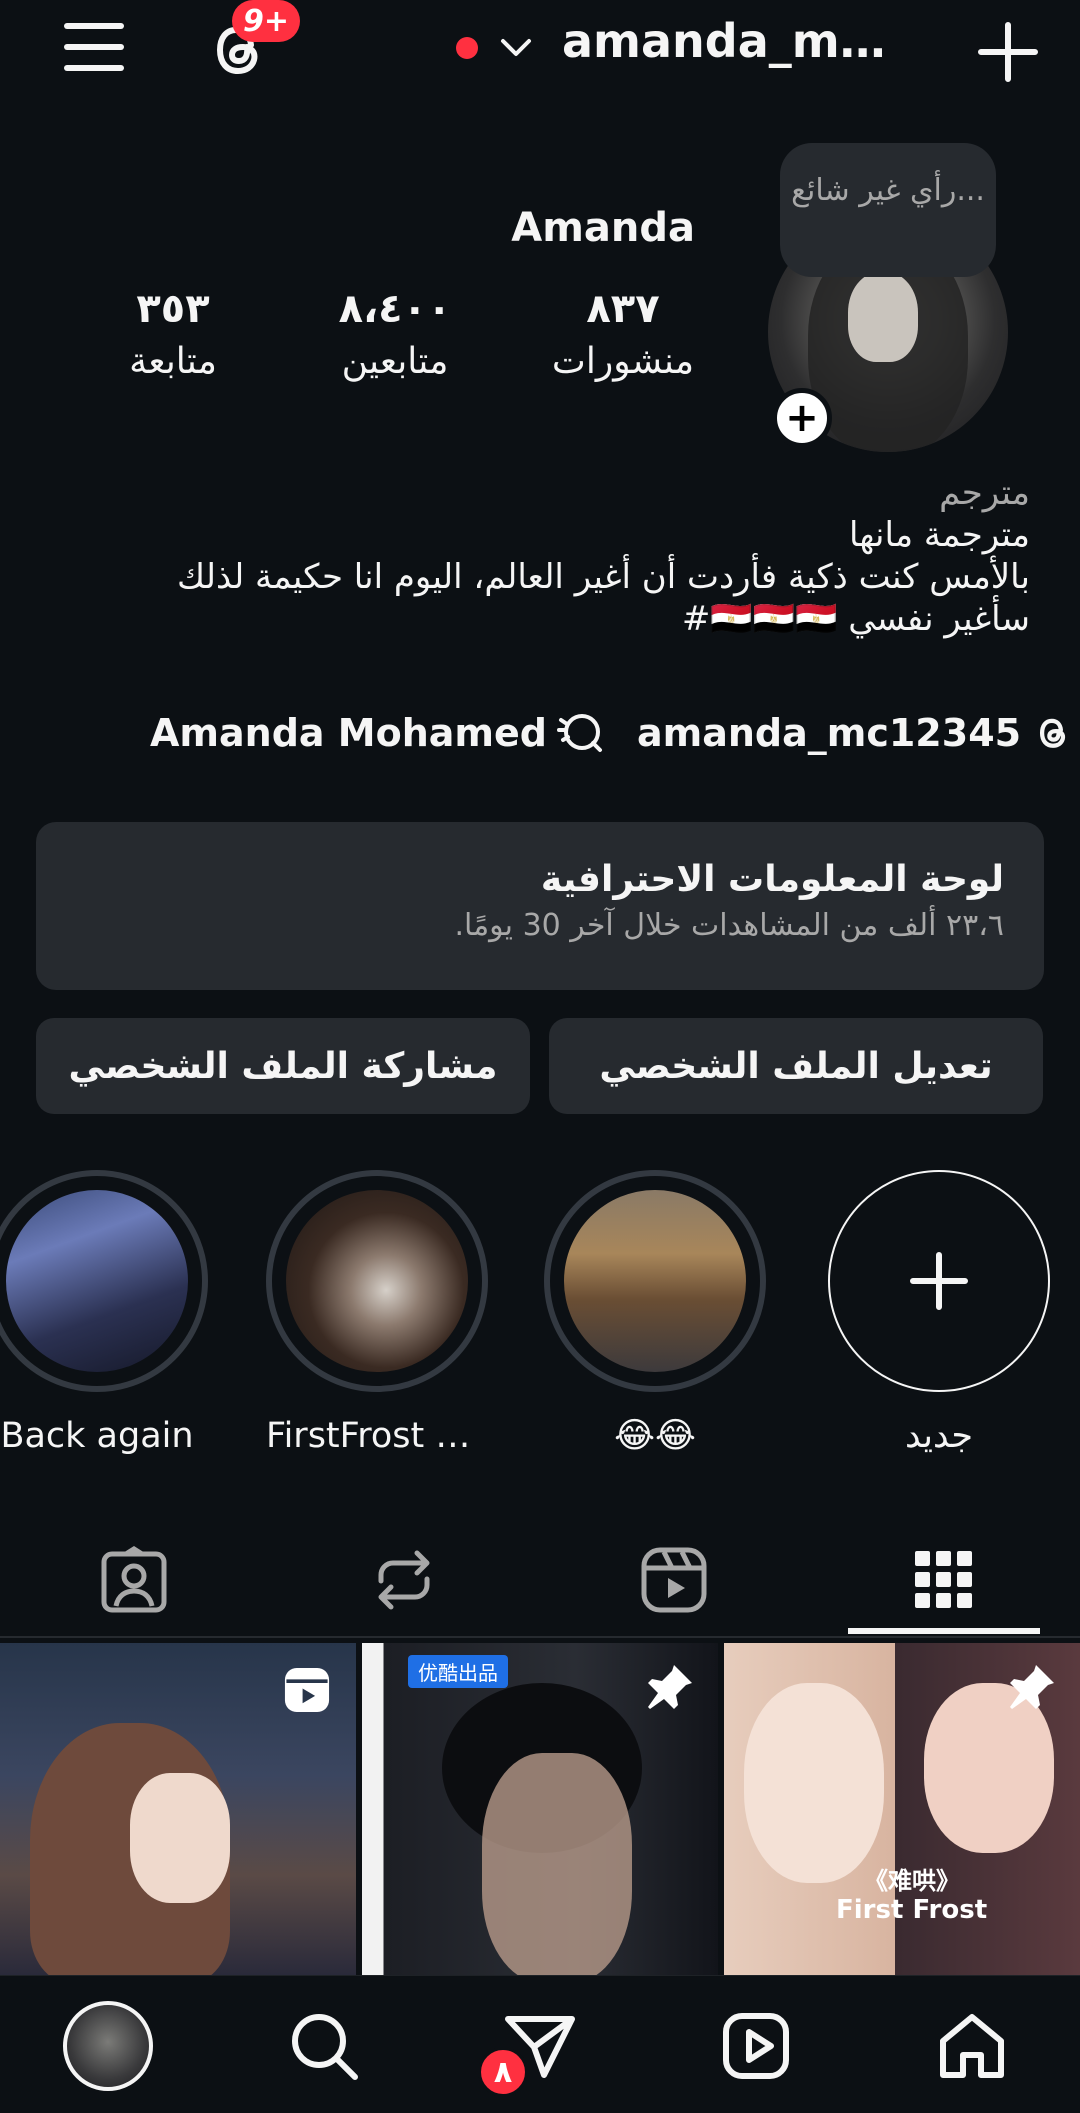 The image size is (1080, 2113). I want to click on highlight-label: Back again, so click(97, 1436).